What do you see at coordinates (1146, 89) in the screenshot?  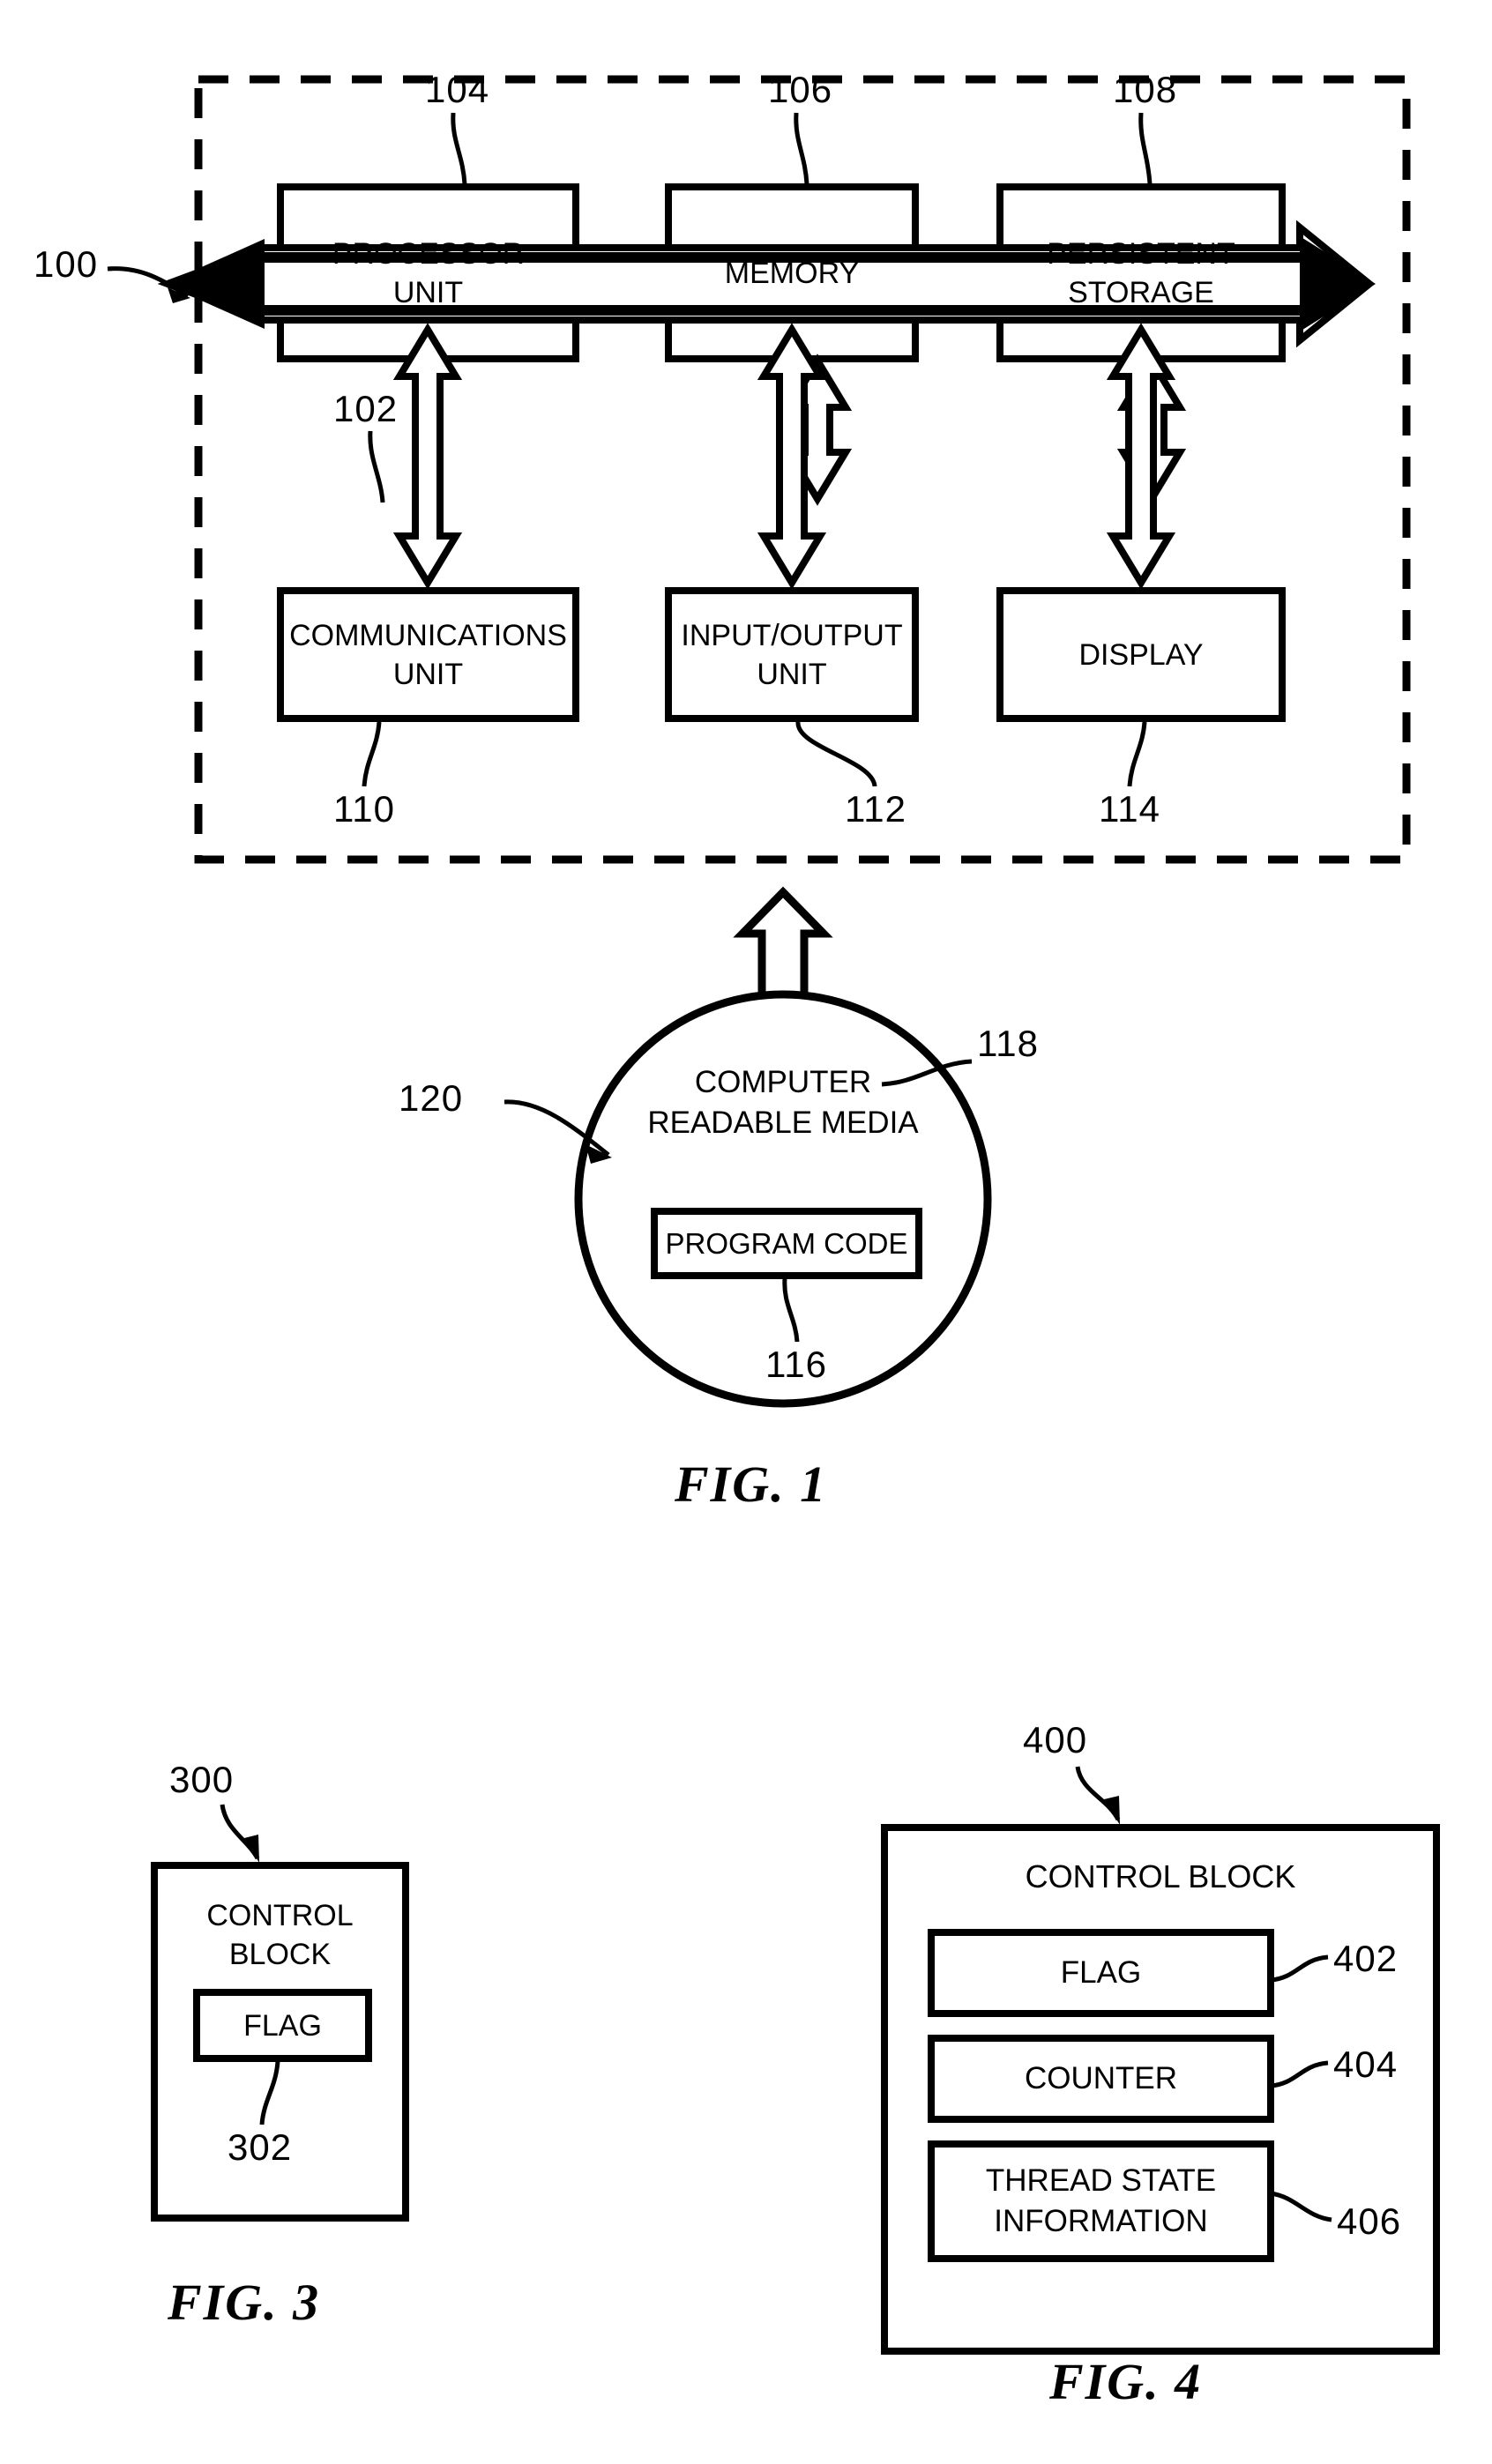 I see `ref-108: 108` at bounding box center [1146, 89].